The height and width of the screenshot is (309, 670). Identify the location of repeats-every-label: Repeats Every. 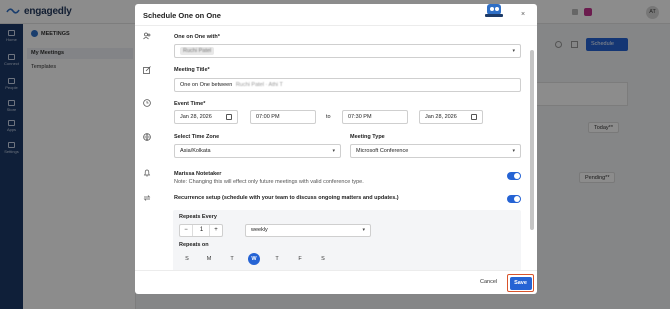
(198, 217).